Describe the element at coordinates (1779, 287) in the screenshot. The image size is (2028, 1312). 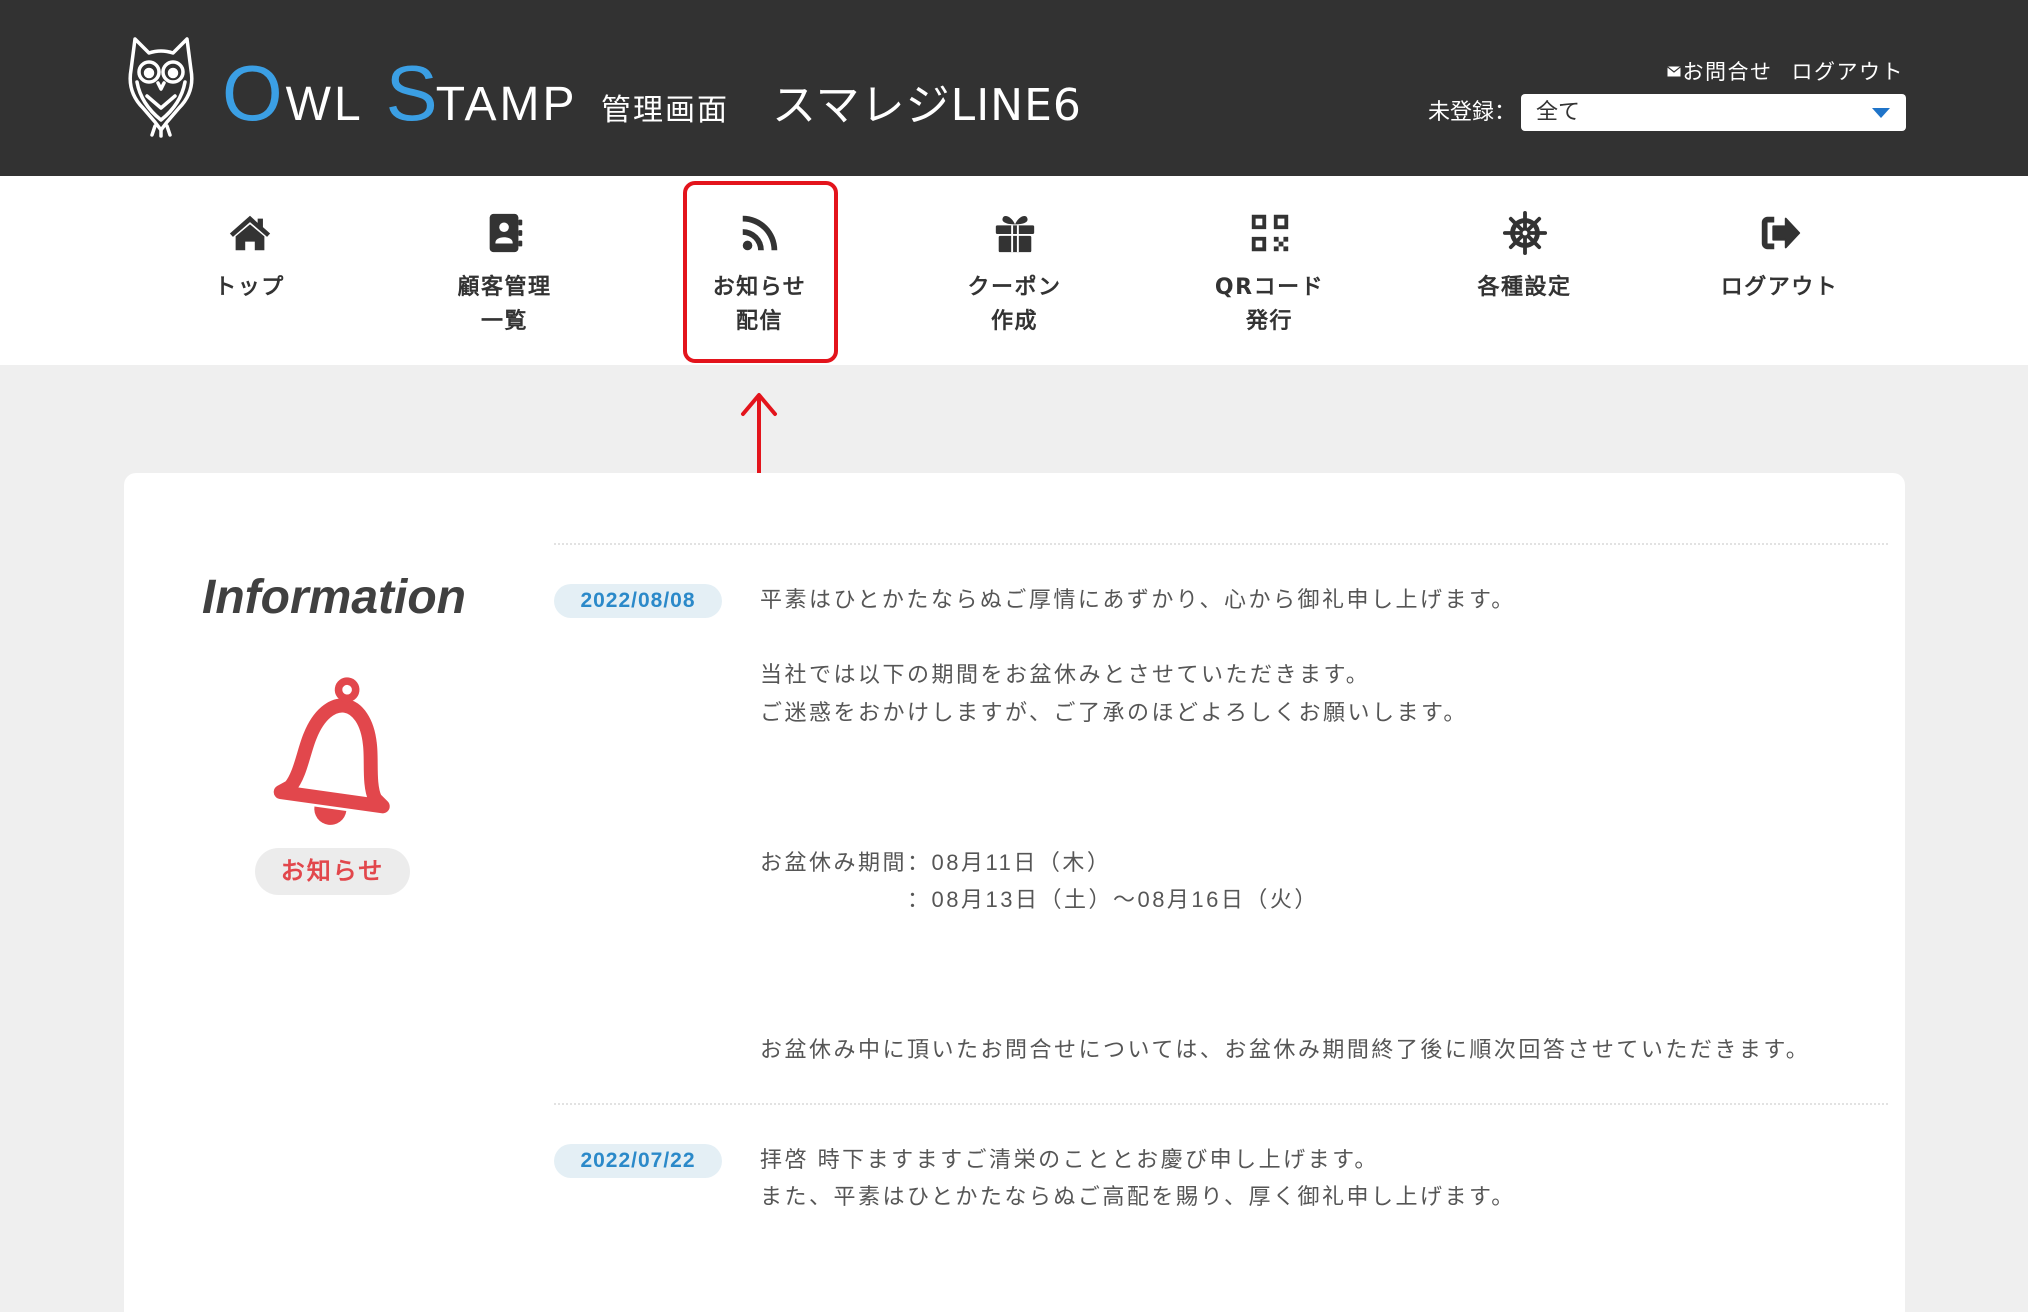
I see `nav-item-label: ログアウト` at that location.